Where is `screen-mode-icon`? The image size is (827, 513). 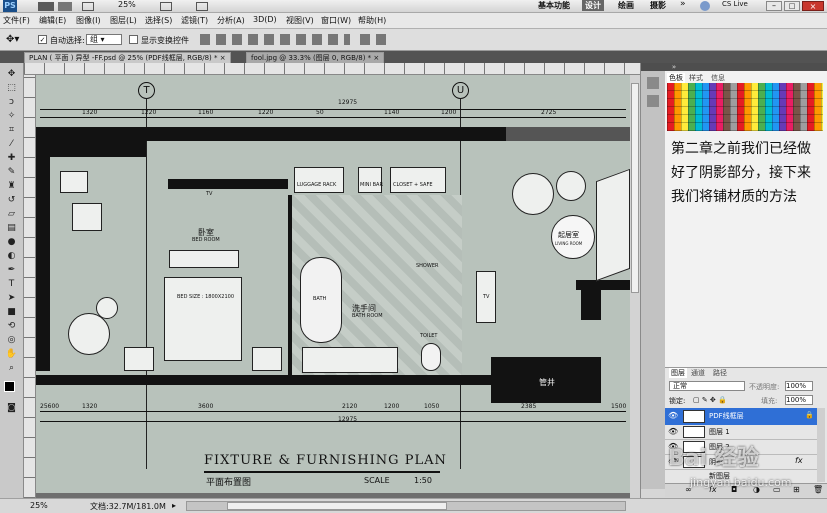 screen-mode-icon is located at coordinates (202, 6).